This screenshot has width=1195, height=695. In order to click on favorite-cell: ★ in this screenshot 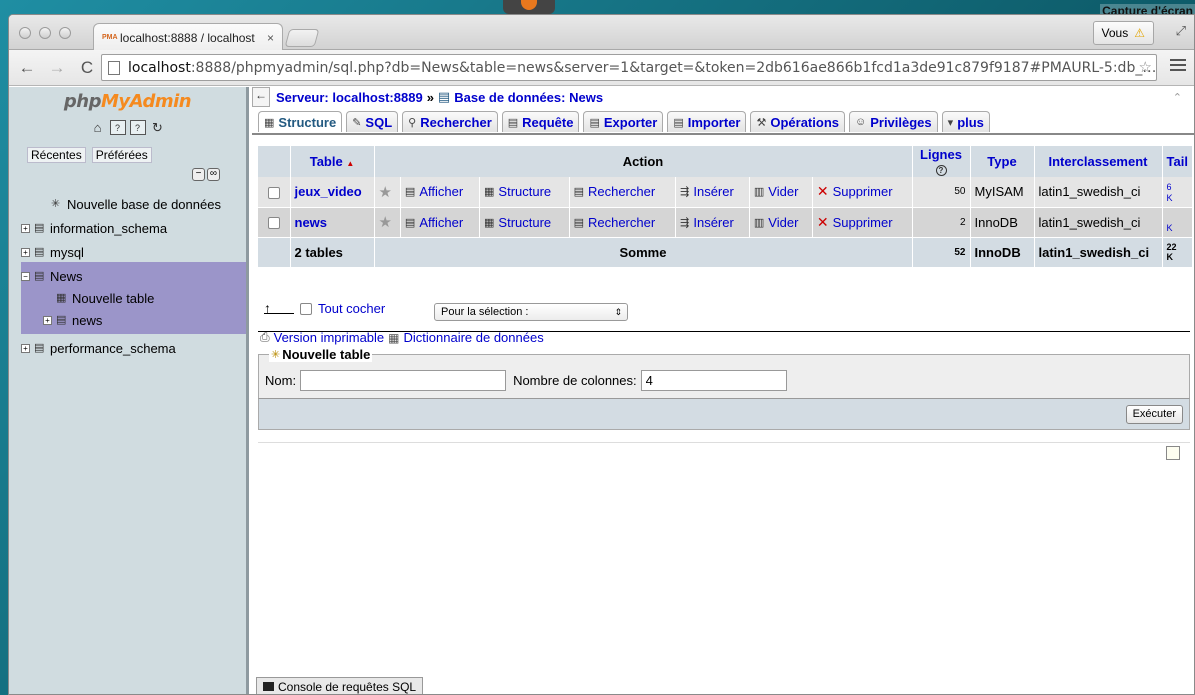, I will do `click(387, 192)`.